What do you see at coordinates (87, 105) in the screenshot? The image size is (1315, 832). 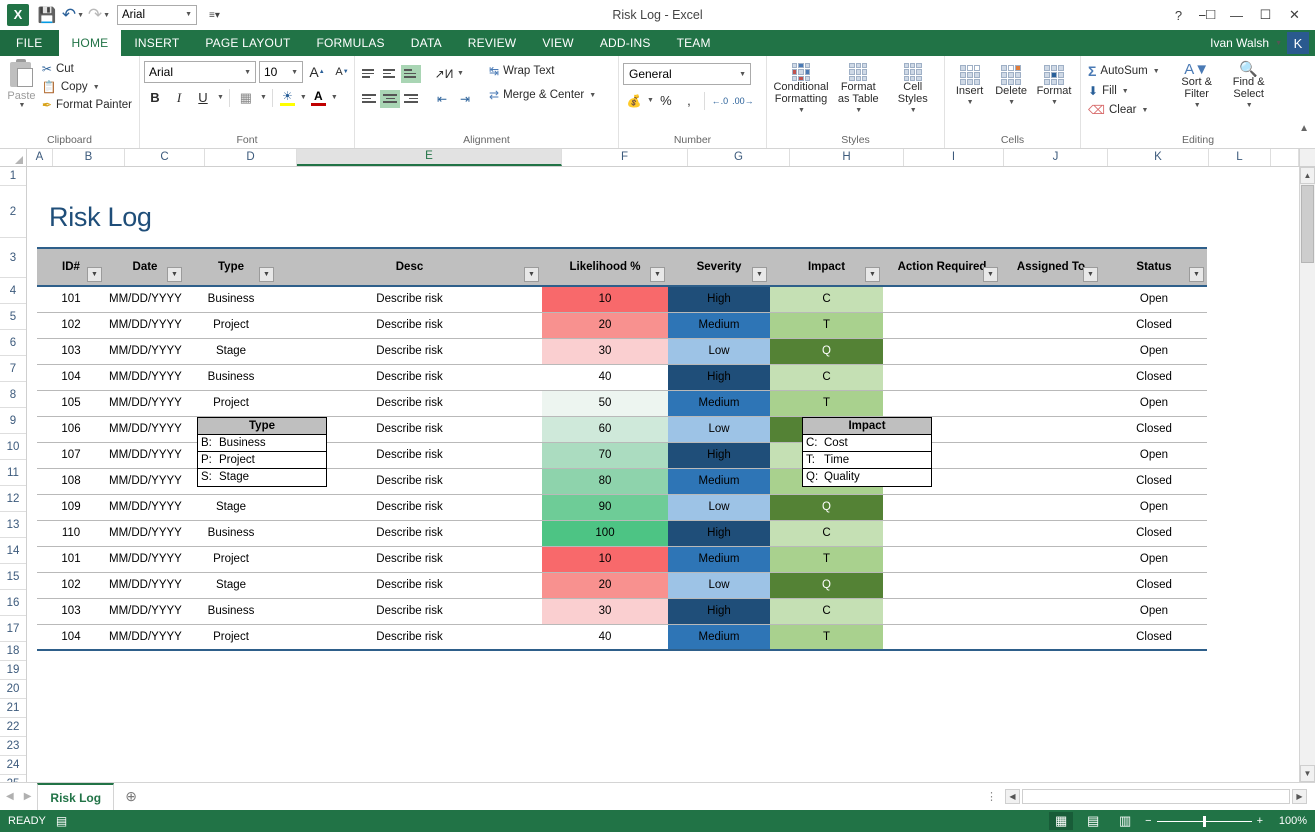 I see `format-painter-button: ✒ Format Painter` at bounding box center [87, 105].